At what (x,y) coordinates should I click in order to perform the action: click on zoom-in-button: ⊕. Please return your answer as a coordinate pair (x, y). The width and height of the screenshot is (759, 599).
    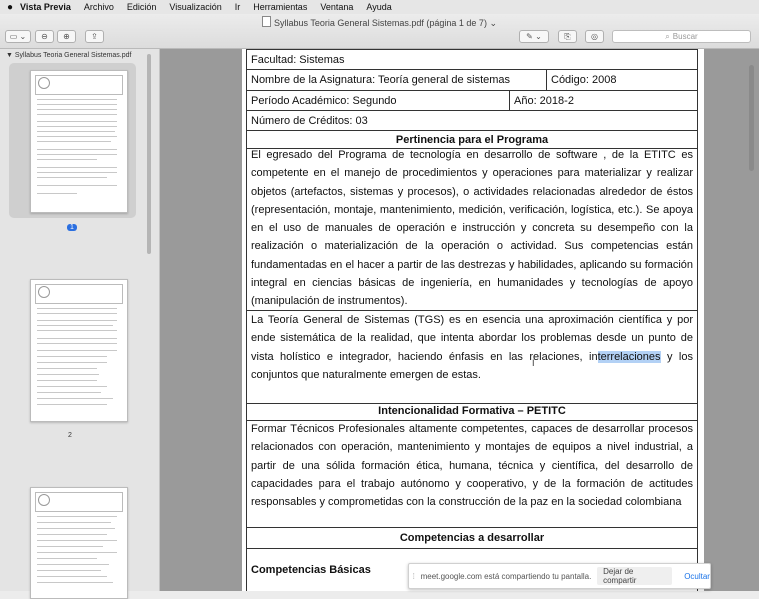
    Looking at the image, I should click on (66, 36).